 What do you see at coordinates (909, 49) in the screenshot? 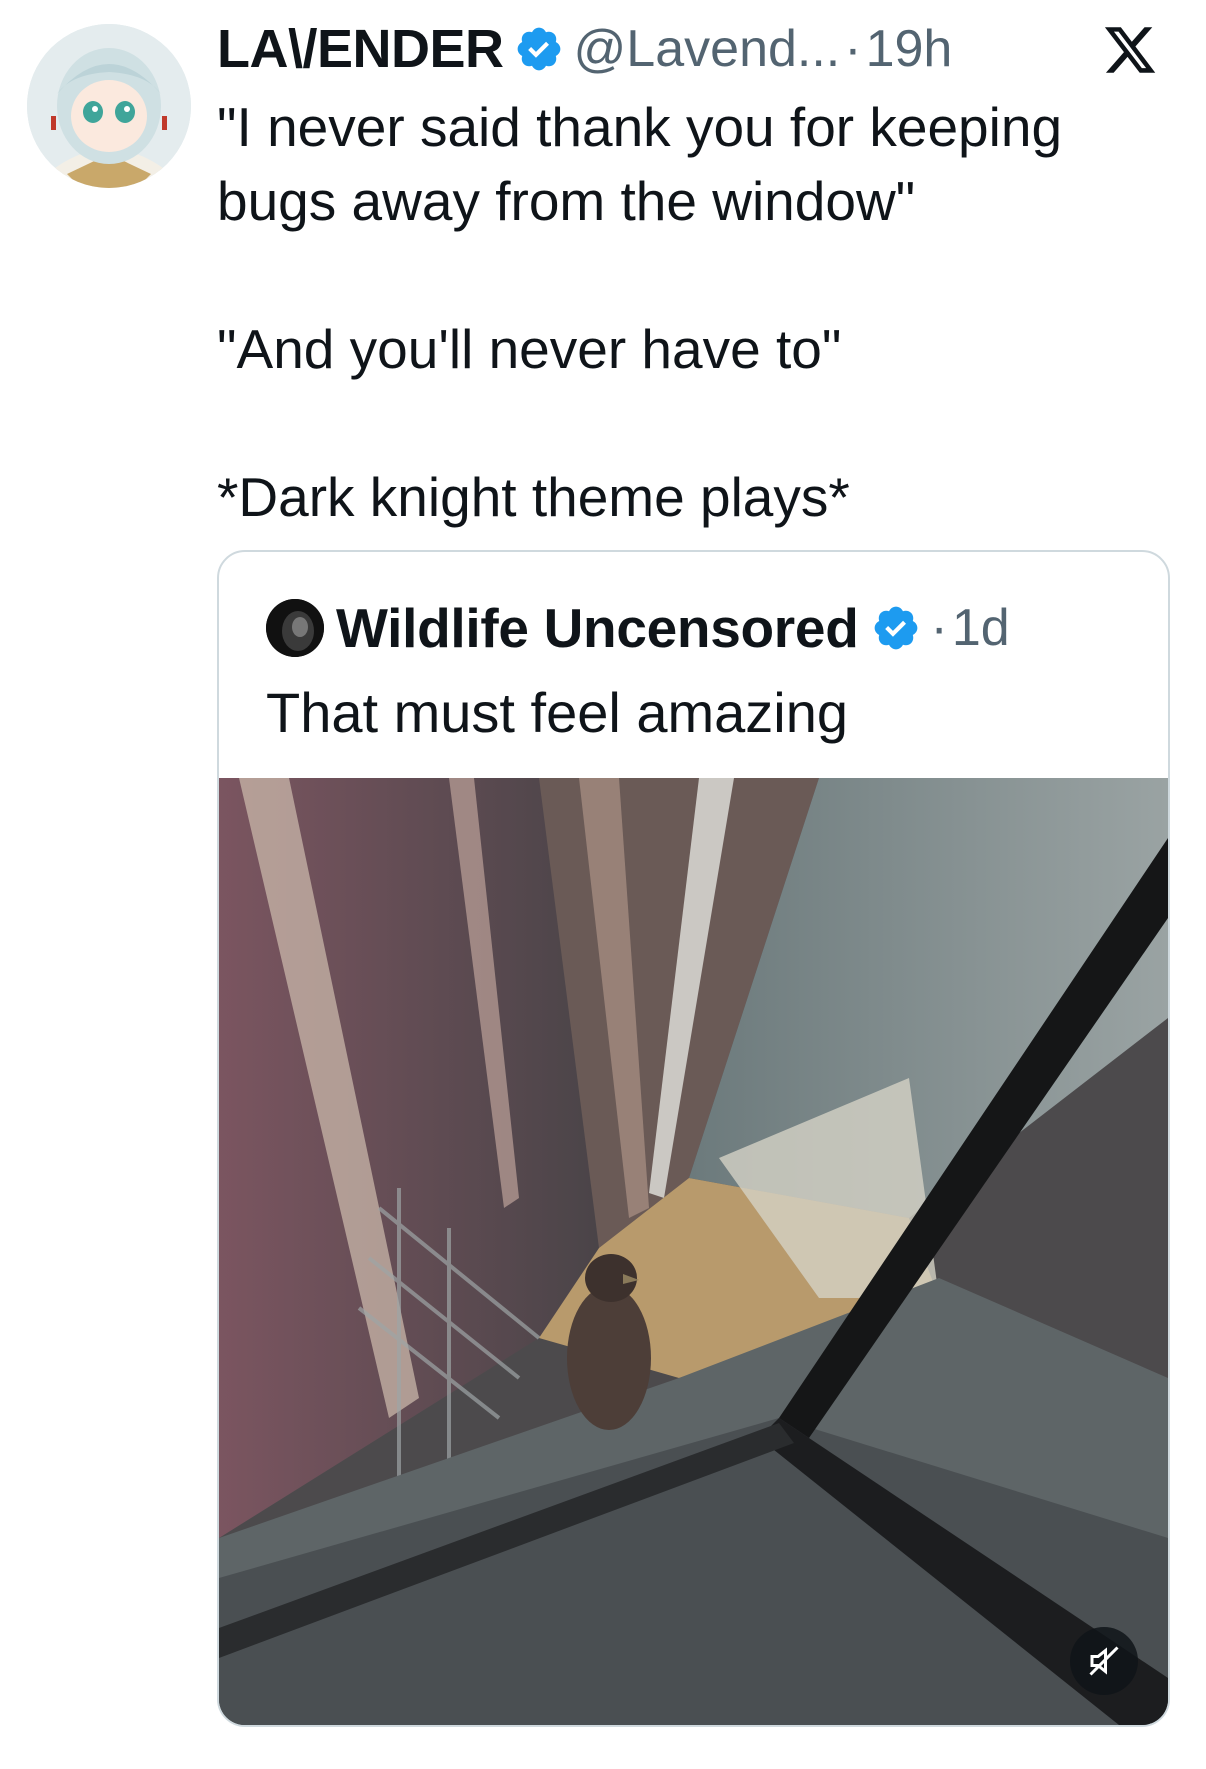
I see `timestamp: 19h` at bounding box center [909, 49].